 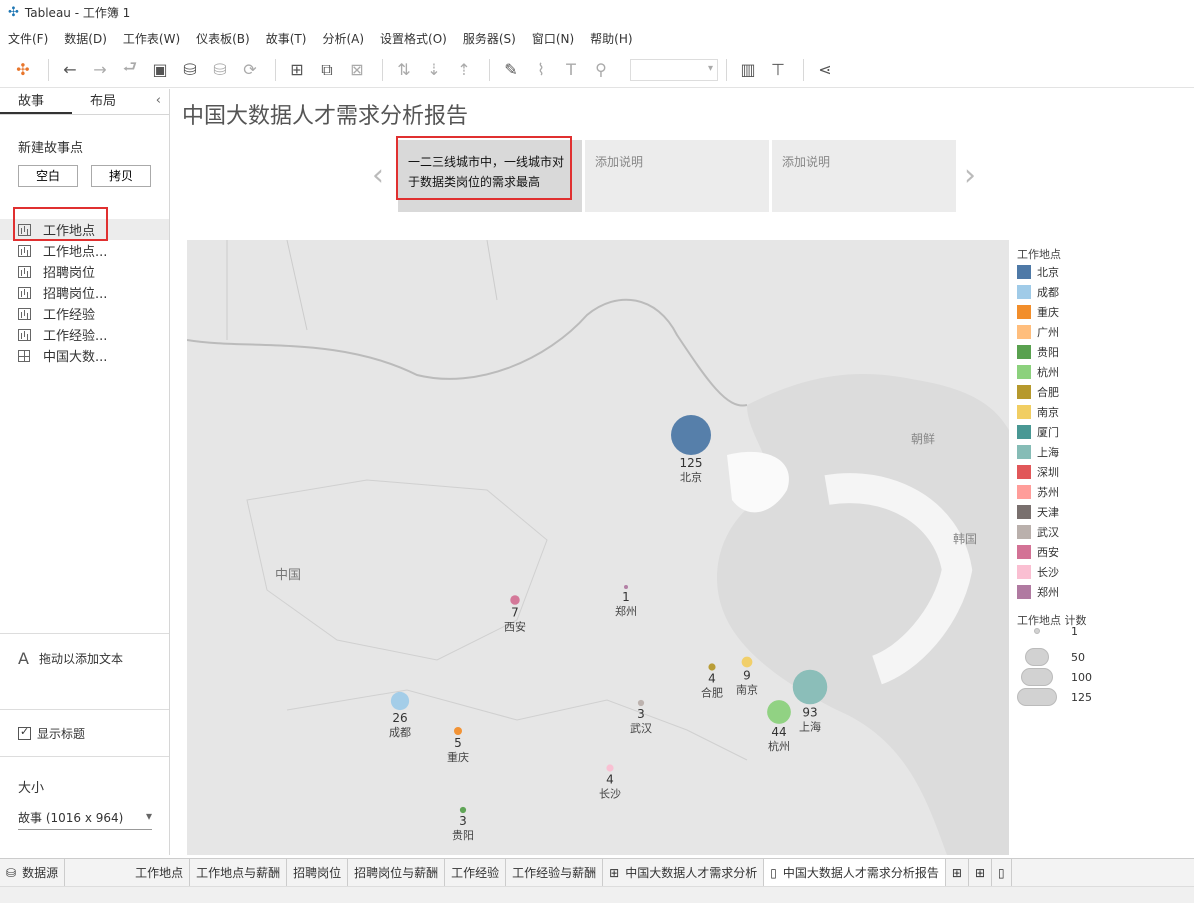 I want to click on legend-item: 长沙, so click(x=1038, y=572).